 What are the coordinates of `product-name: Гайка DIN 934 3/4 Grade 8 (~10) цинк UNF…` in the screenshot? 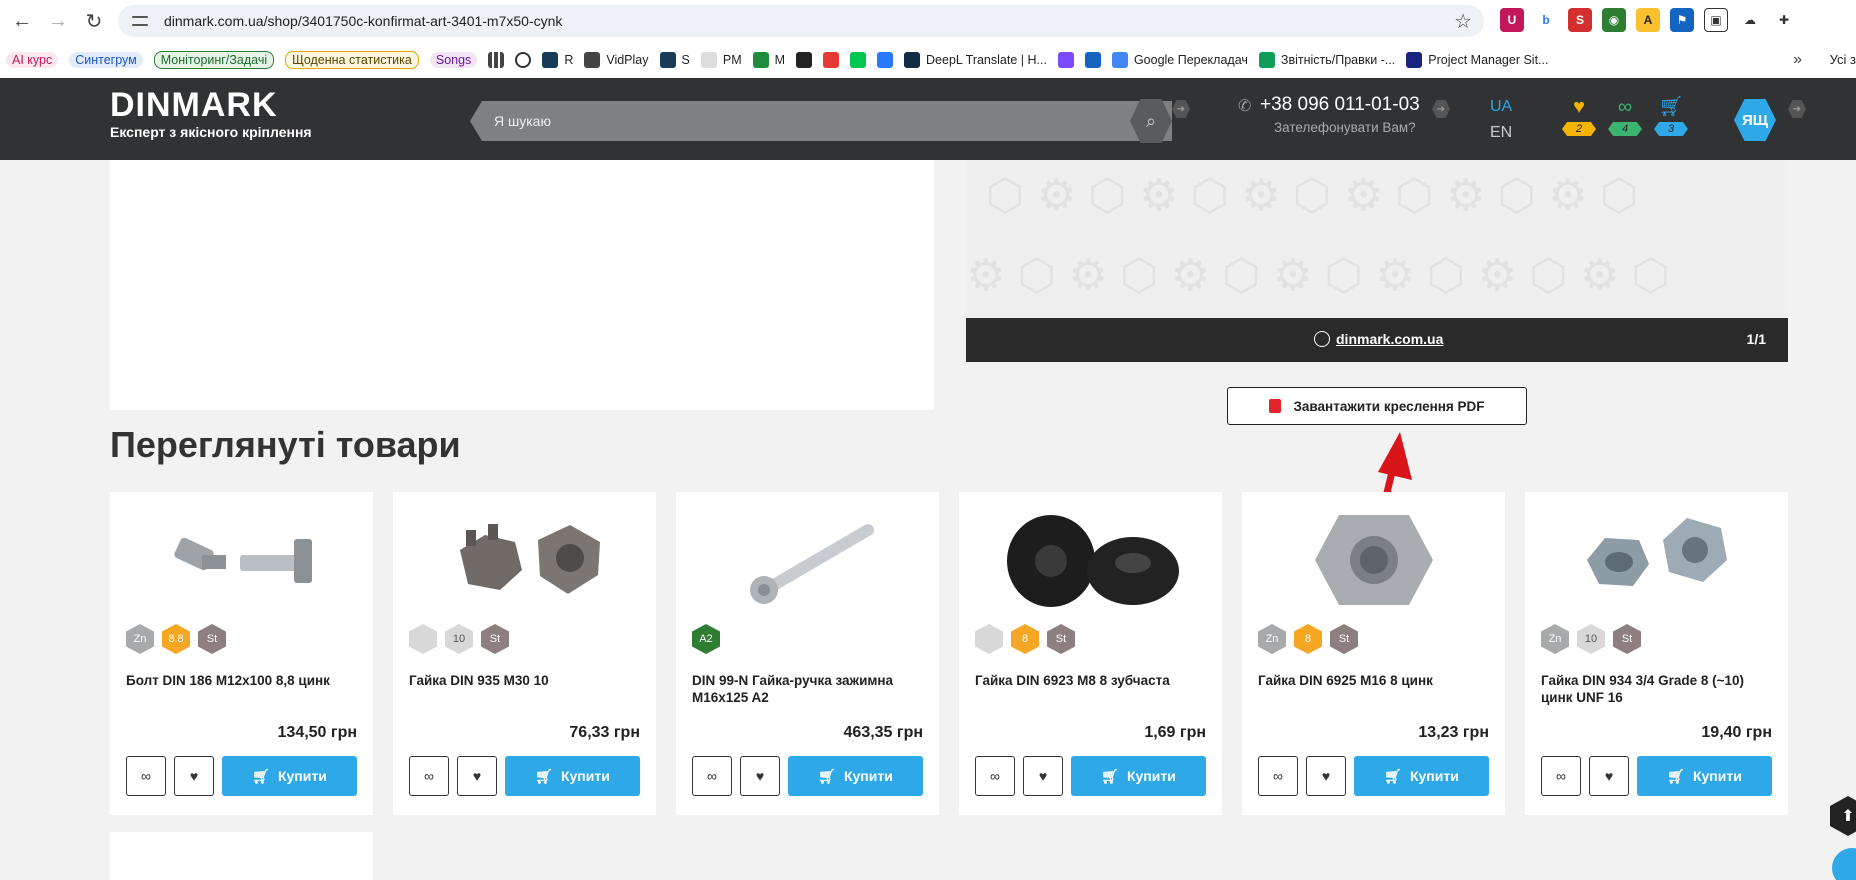 It's located at (1658, 689).